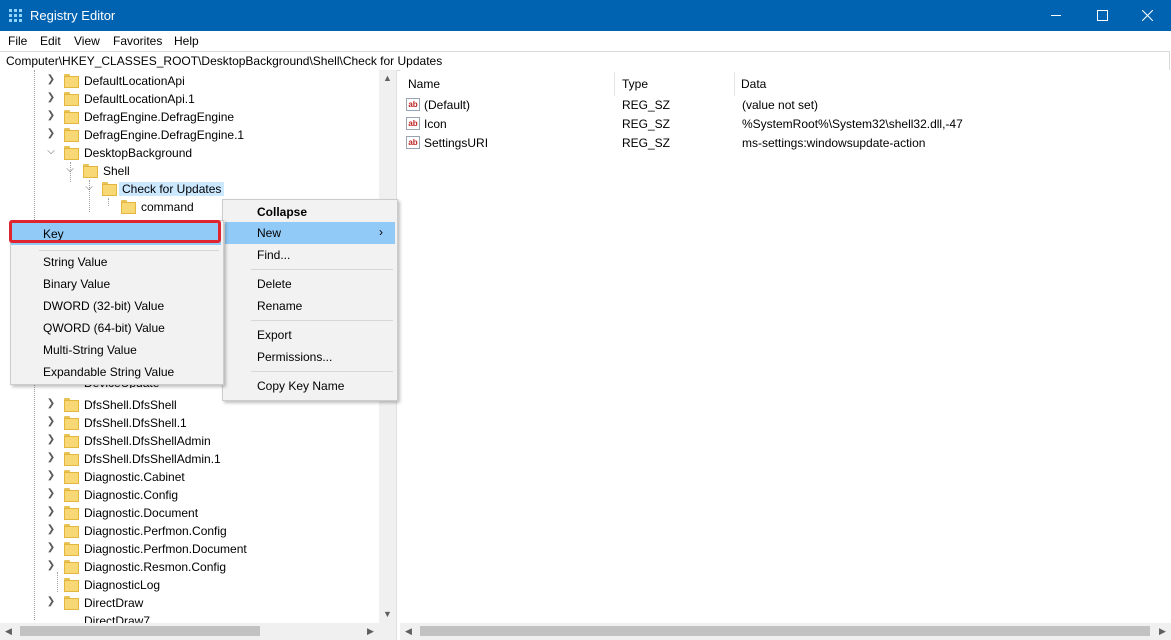 Image resolution: width=1171 pixels, height=640 pixels. What do you see at coordinates (134, 477) in the screenshot?
I see `tree-item-label: Diagnostic.Cabinet` at bounding box center [134, 477].